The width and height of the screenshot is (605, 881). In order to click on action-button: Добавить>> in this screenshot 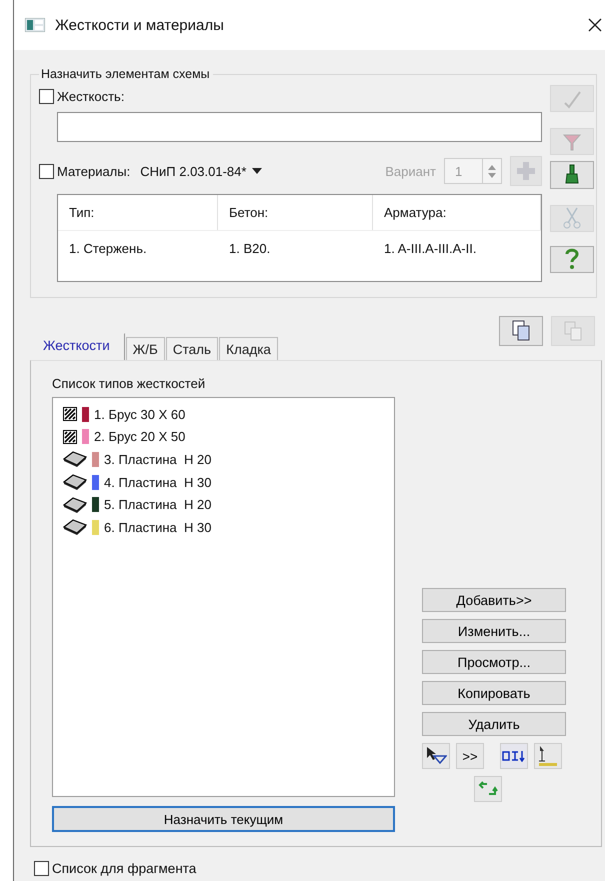, I will do `click(494, 600)`.